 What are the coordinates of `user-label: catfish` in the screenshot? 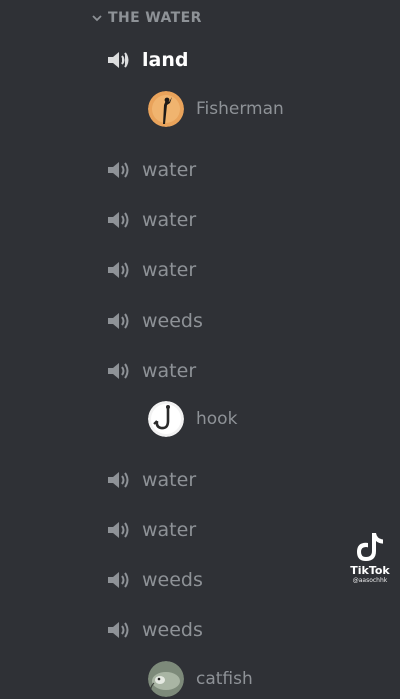 It's located at (224, 679).